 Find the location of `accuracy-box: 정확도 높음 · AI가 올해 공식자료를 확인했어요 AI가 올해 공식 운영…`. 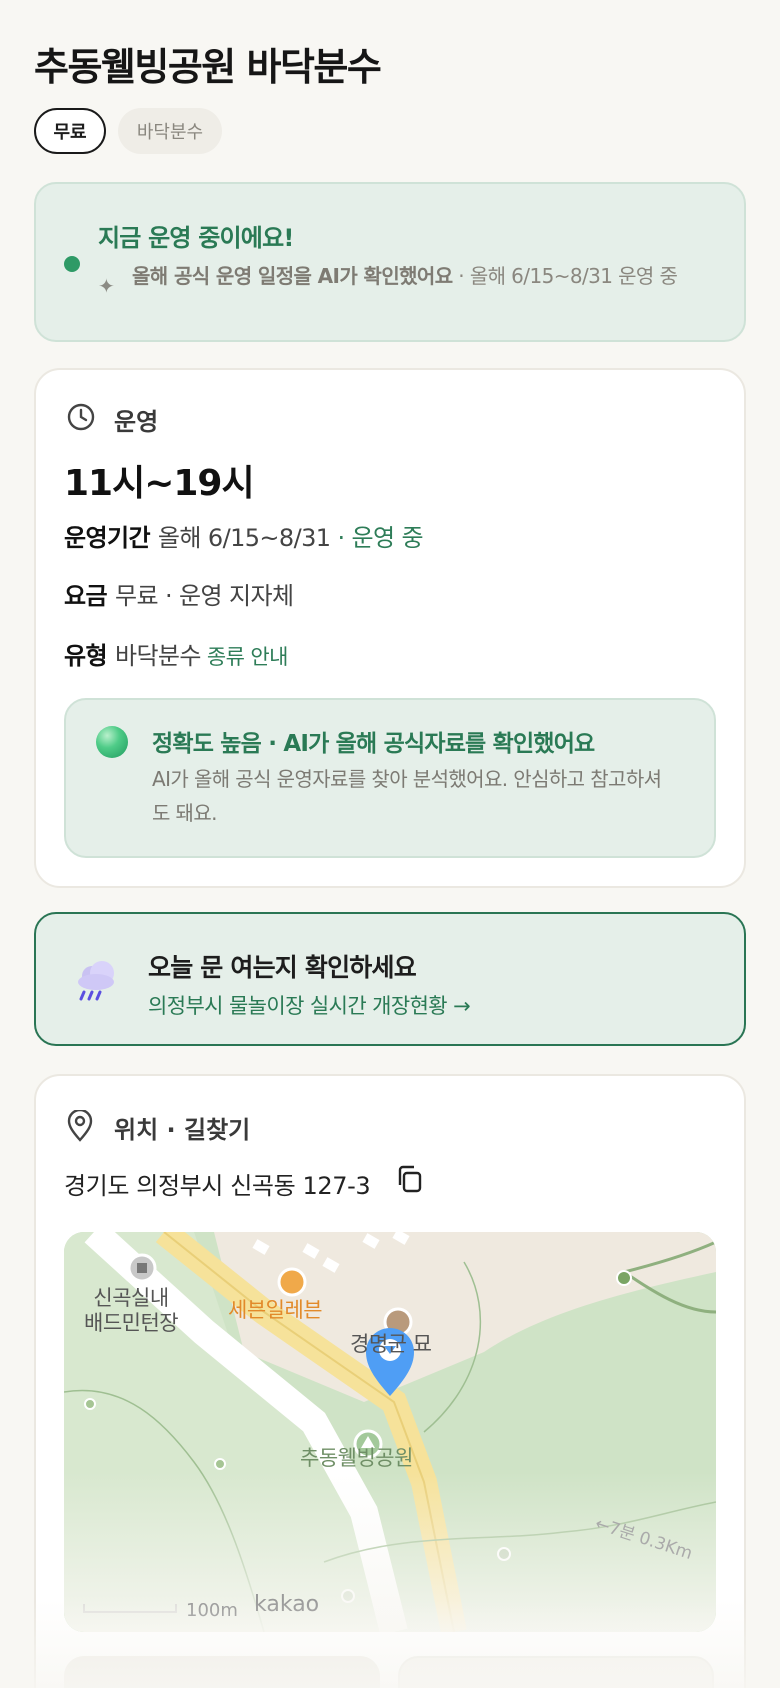

accuracy-box: 정확도 높음 · AI가 올해 공식자료를 확인했어요 AI가 올해 공식 운영… is located at coordinates (390, 778).